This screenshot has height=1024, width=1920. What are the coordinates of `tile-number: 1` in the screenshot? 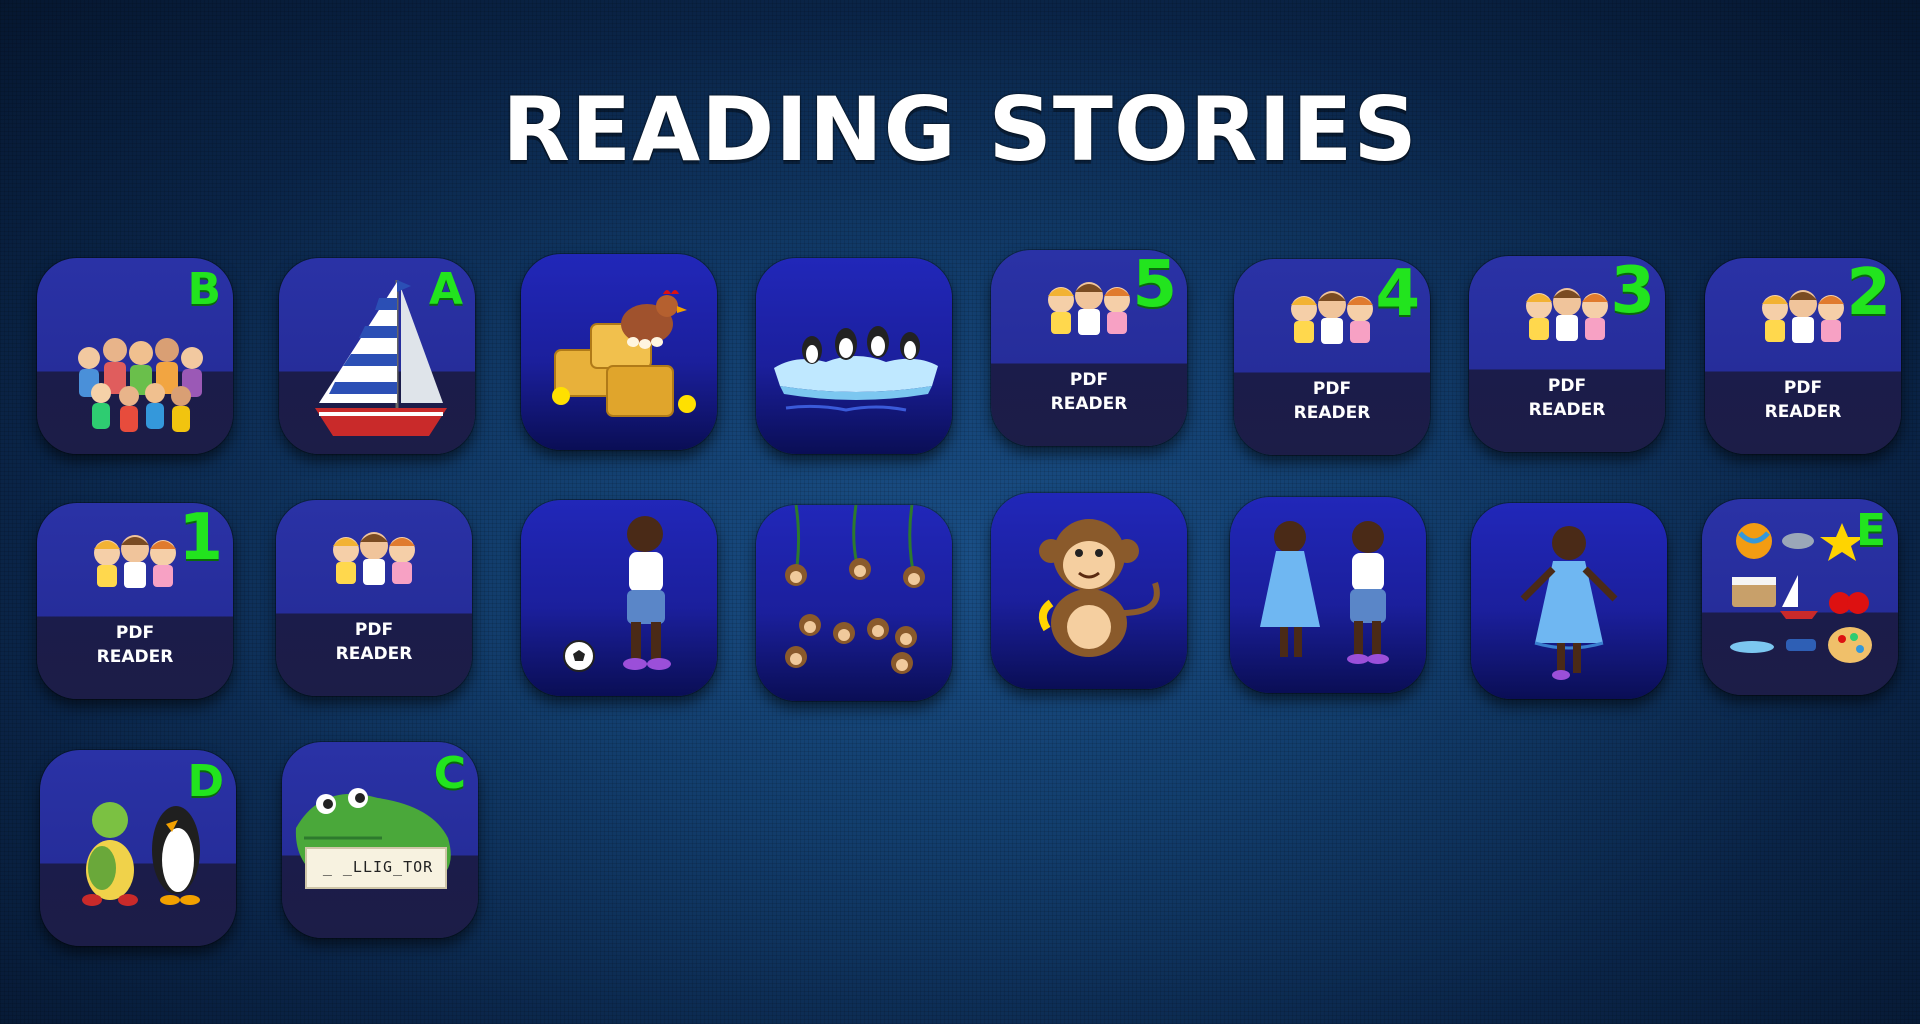 It's located at (200, 539).